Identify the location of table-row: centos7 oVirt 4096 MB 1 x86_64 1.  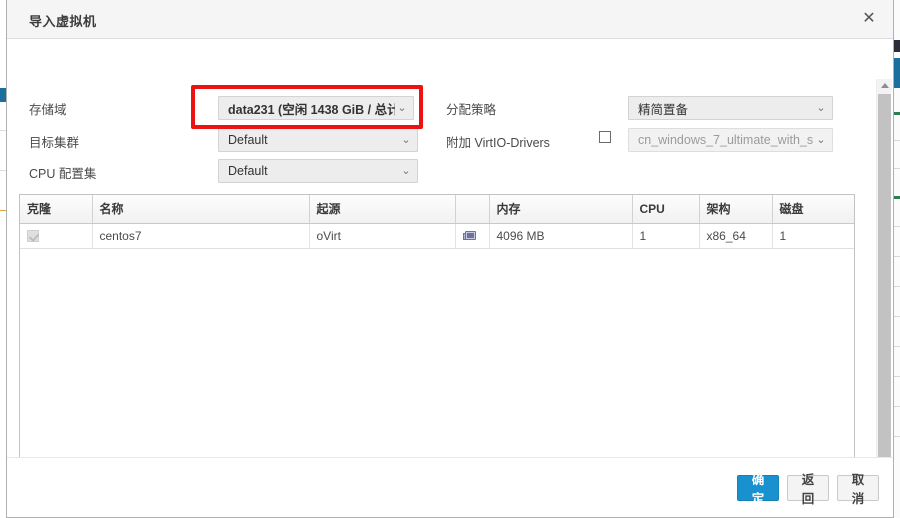
(437, 236).